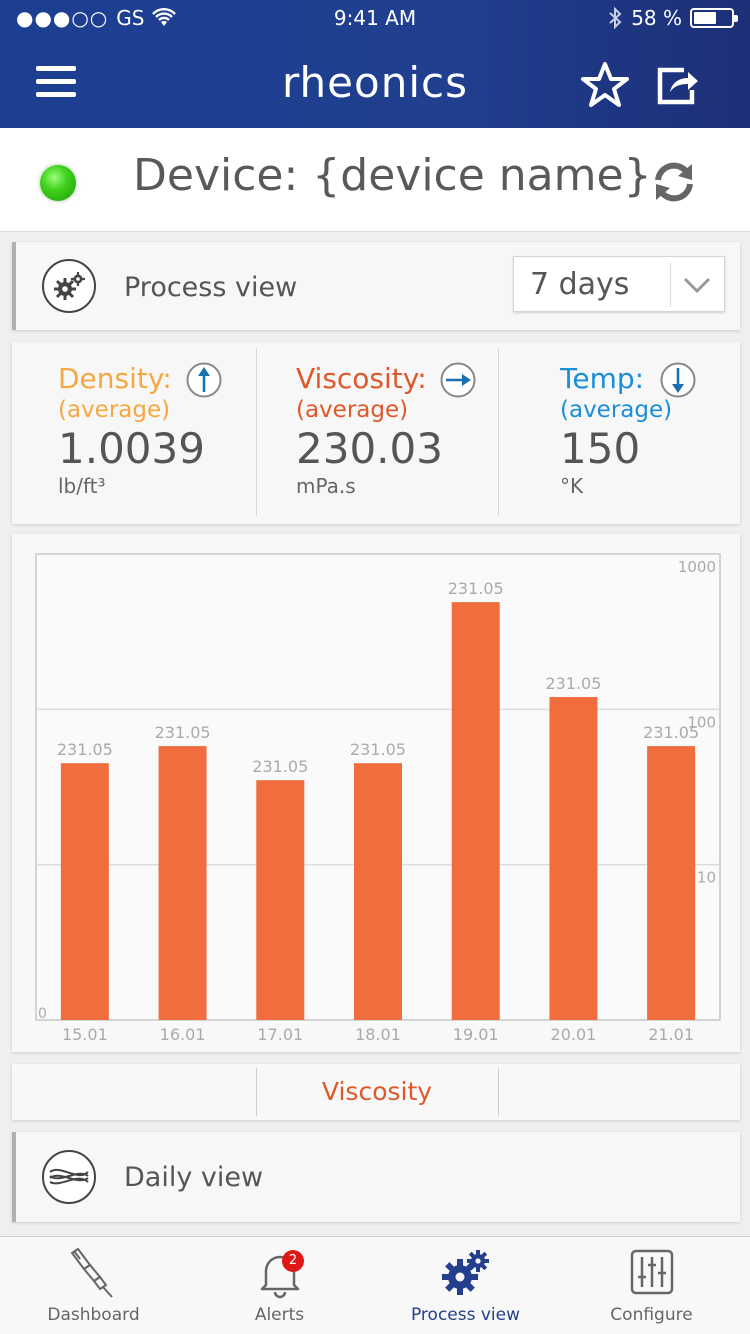  What do you see at coordinates (656, 18) in the screenshot?
I see `battery-percent: 58 %` at bounding box center [656, 18].